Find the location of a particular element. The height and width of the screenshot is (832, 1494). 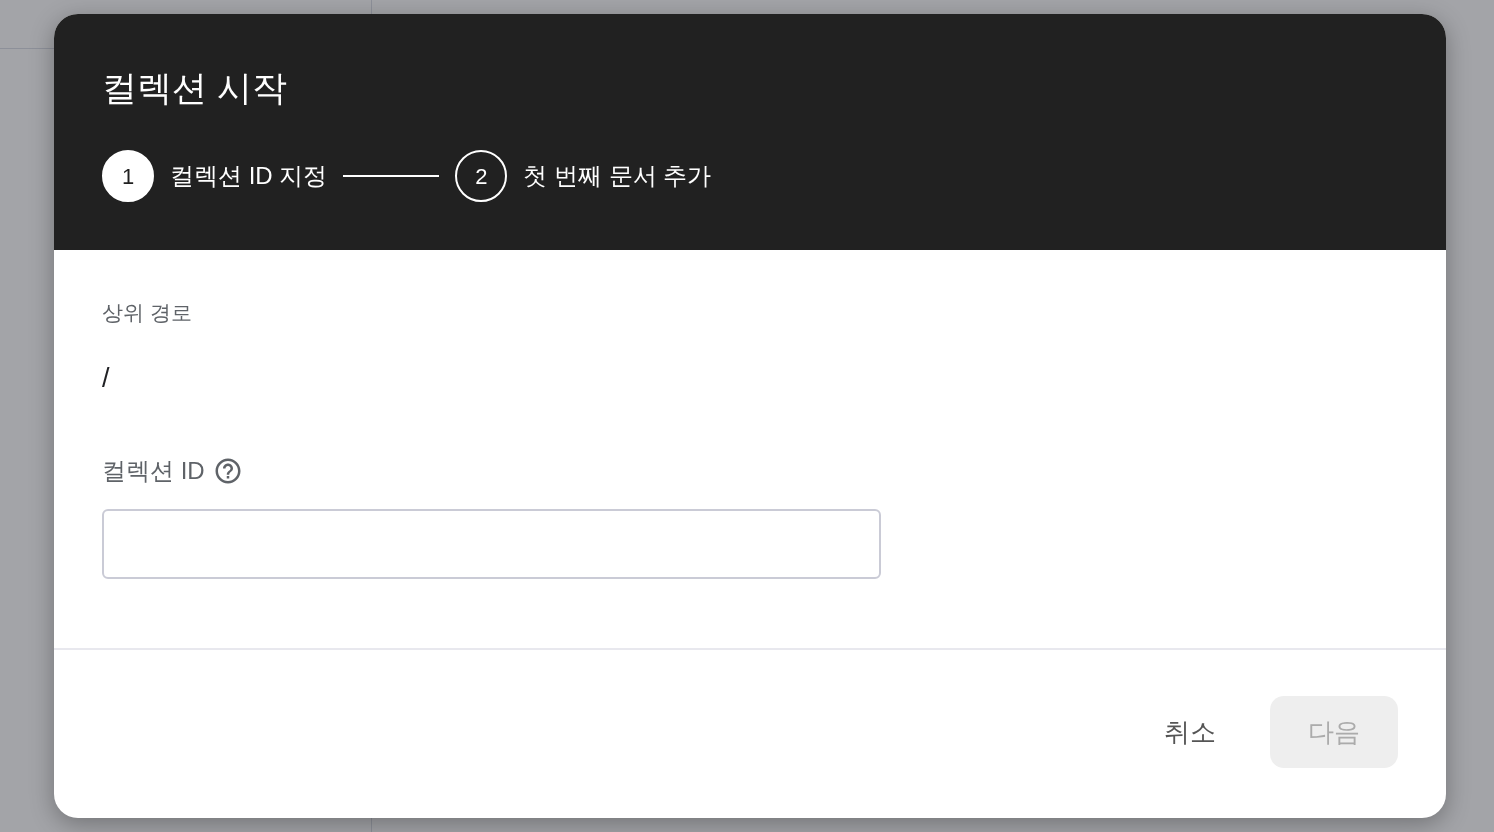

step-number: 2 is located at coordinates (481, 176).